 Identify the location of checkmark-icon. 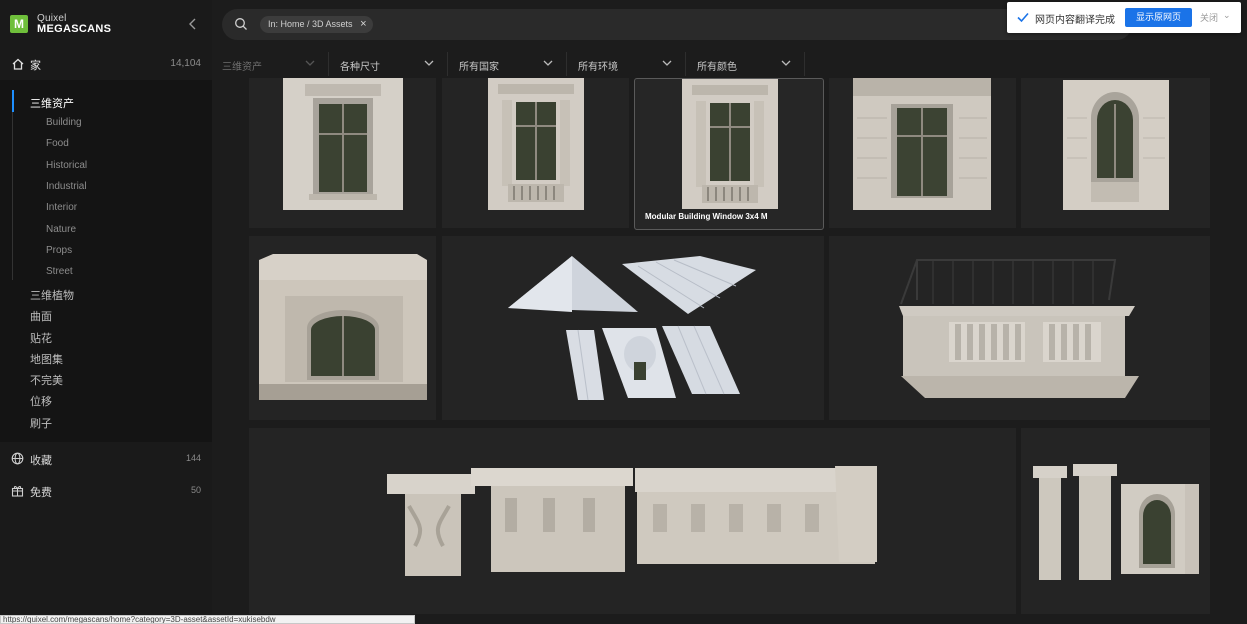
(1023, 17).